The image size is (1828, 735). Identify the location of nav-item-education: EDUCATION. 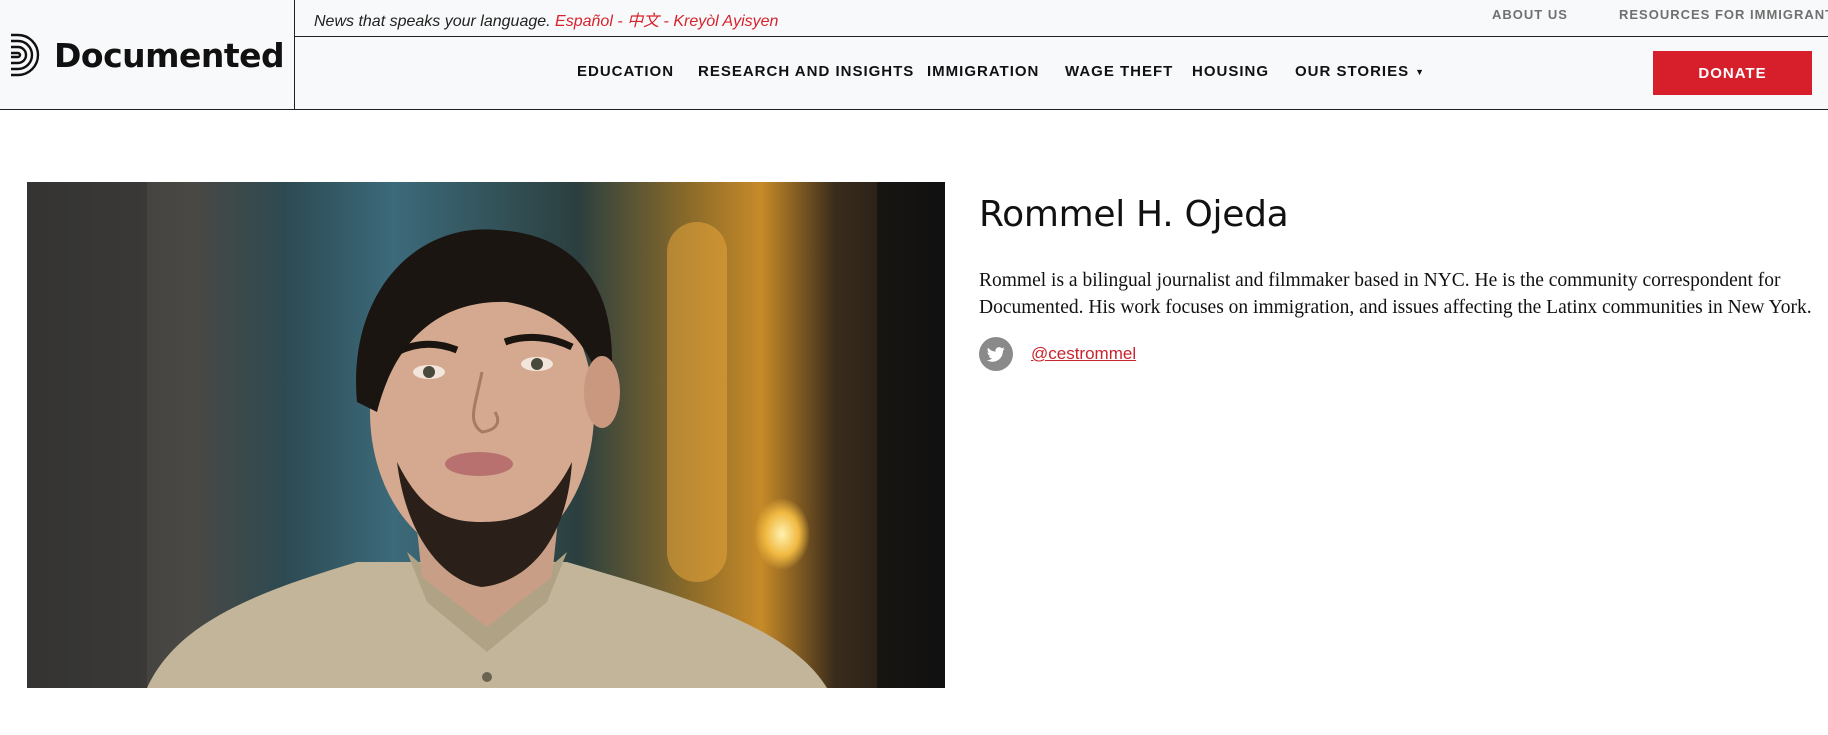
(625, 71).